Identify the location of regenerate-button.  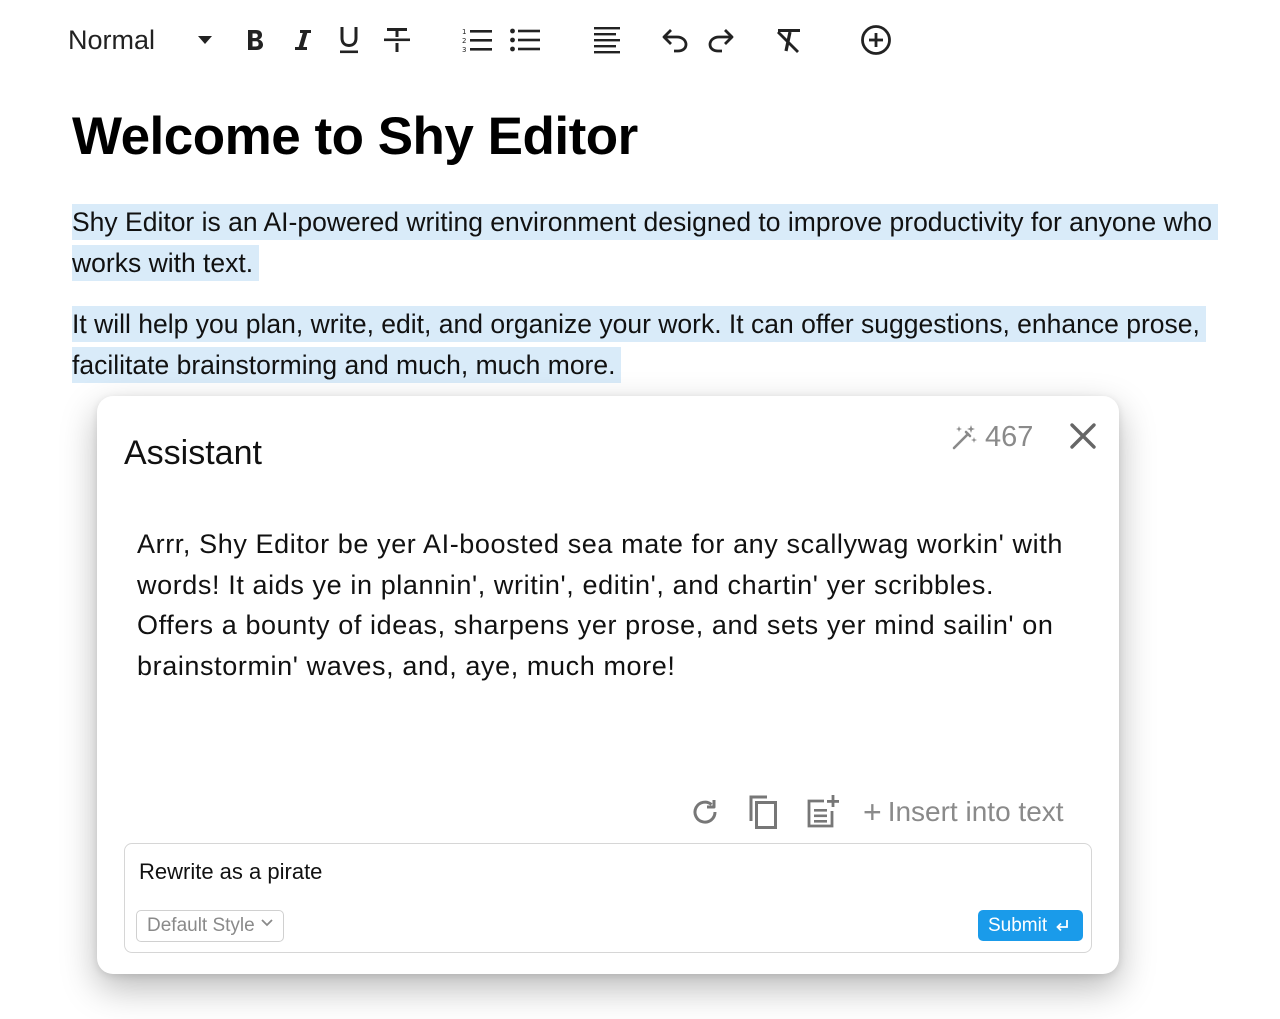
(705, 812).